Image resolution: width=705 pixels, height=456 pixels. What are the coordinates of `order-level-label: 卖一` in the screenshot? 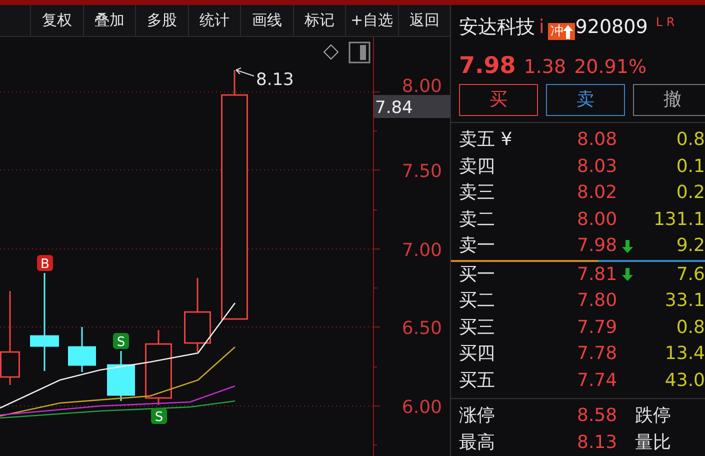 It's located at (477, 246).